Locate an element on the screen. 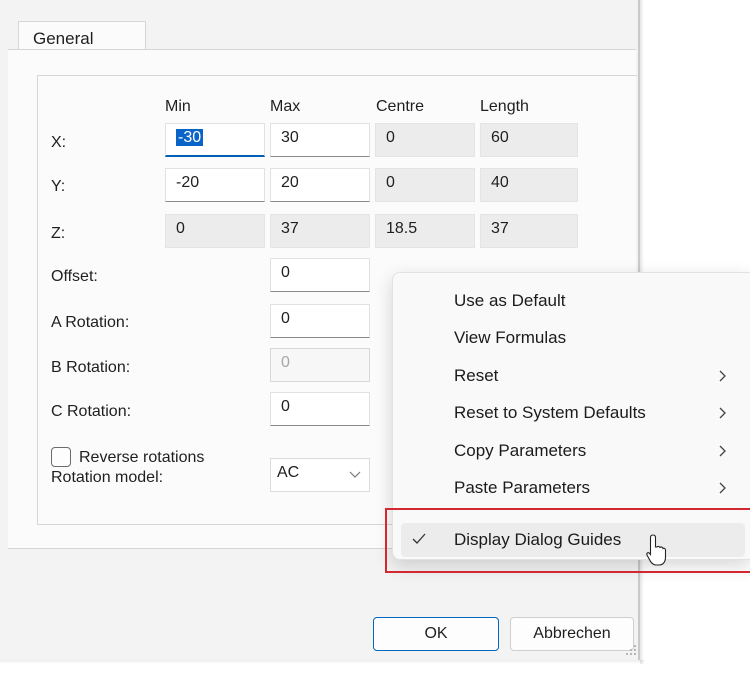 This screenshot has height=677, width=750. column-header-length: Length is located at coordinates (504, 106).